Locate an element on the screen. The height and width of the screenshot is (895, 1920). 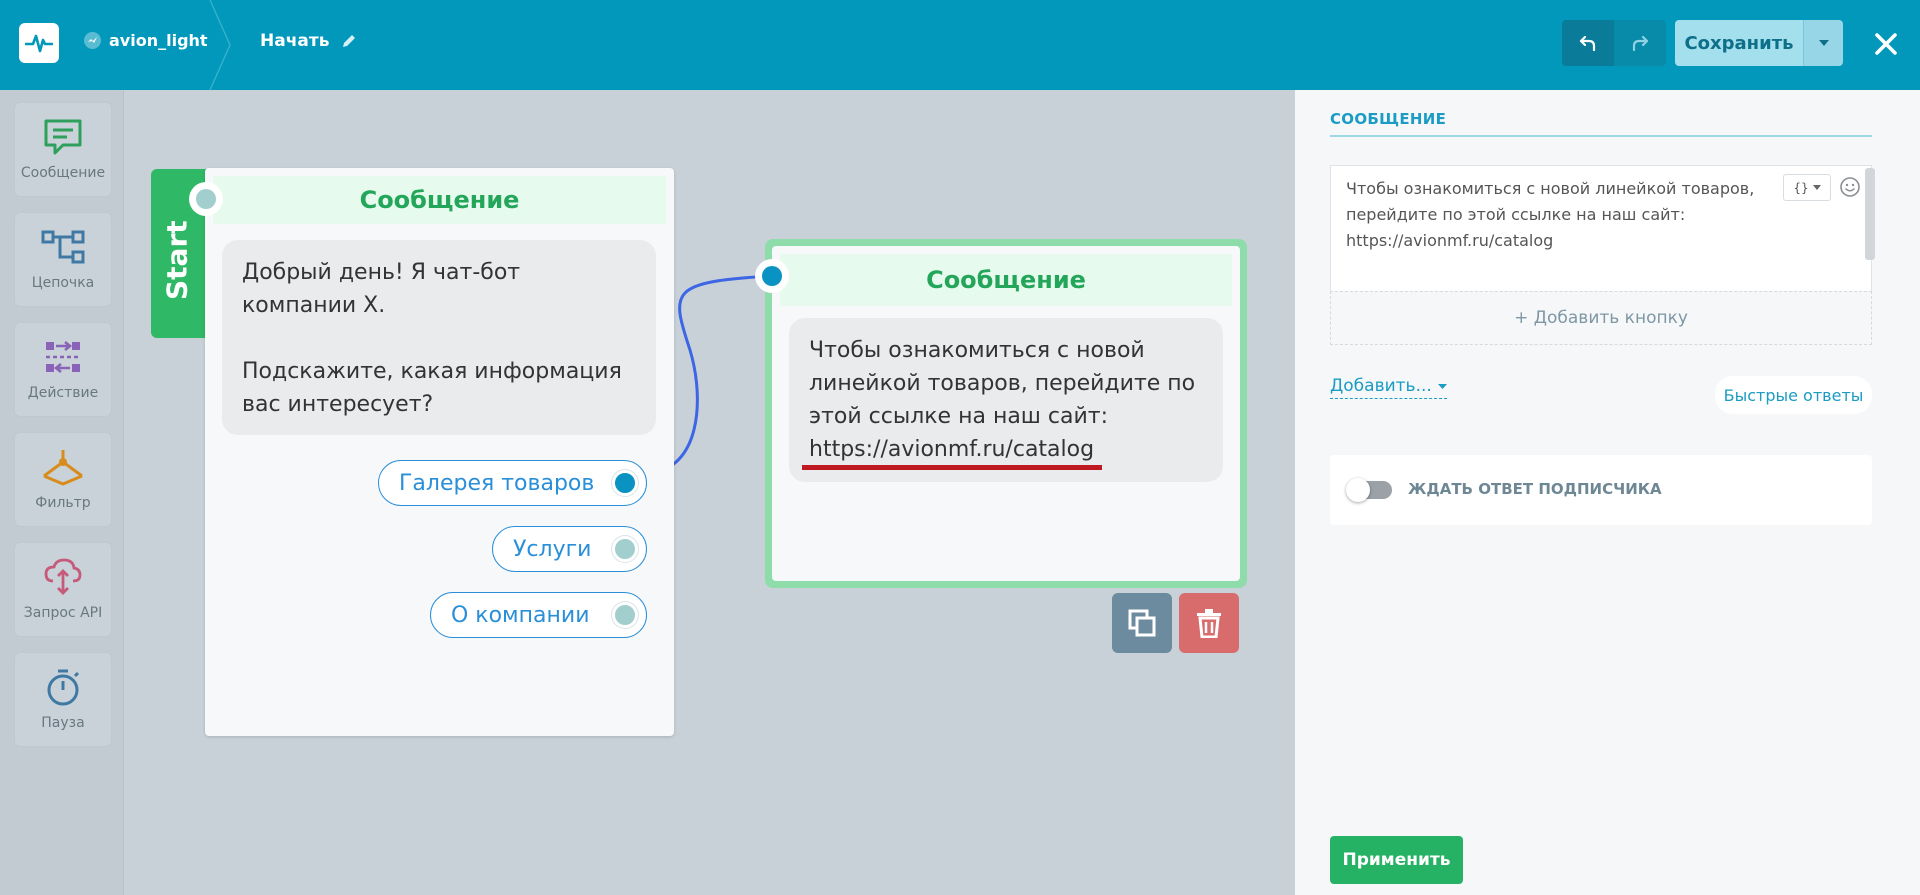
action-icon is located at coordinates (63, 357).